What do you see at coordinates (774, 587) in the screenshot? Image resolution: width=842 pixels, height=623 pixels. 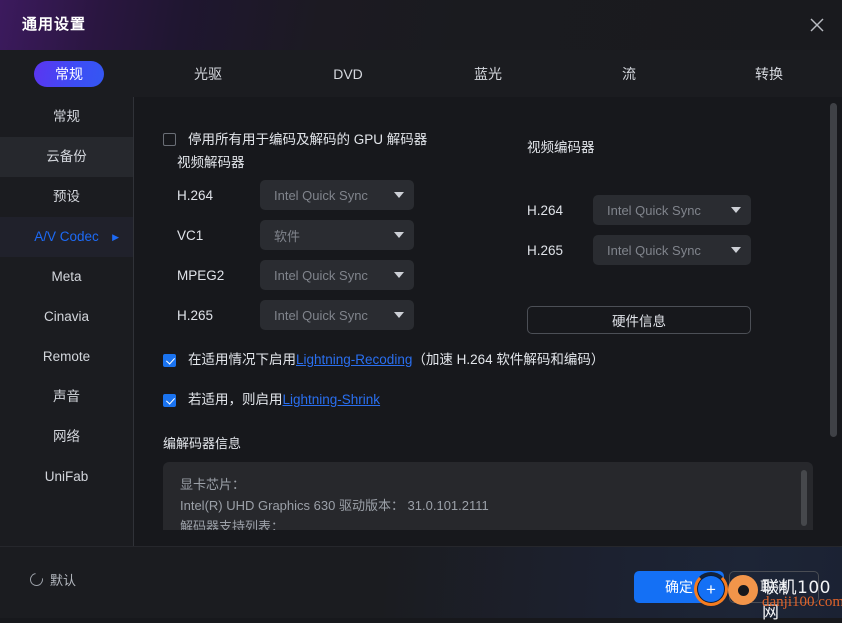 I see `cancel-button: 取消` at bounding box center [774, 587].